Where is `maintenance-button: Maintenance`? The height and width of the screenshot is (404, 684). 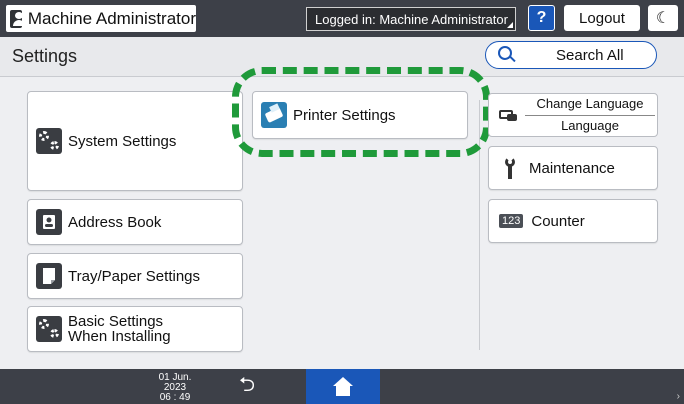 maintenance-button: Maintenance is located at coordinates (573, 168).